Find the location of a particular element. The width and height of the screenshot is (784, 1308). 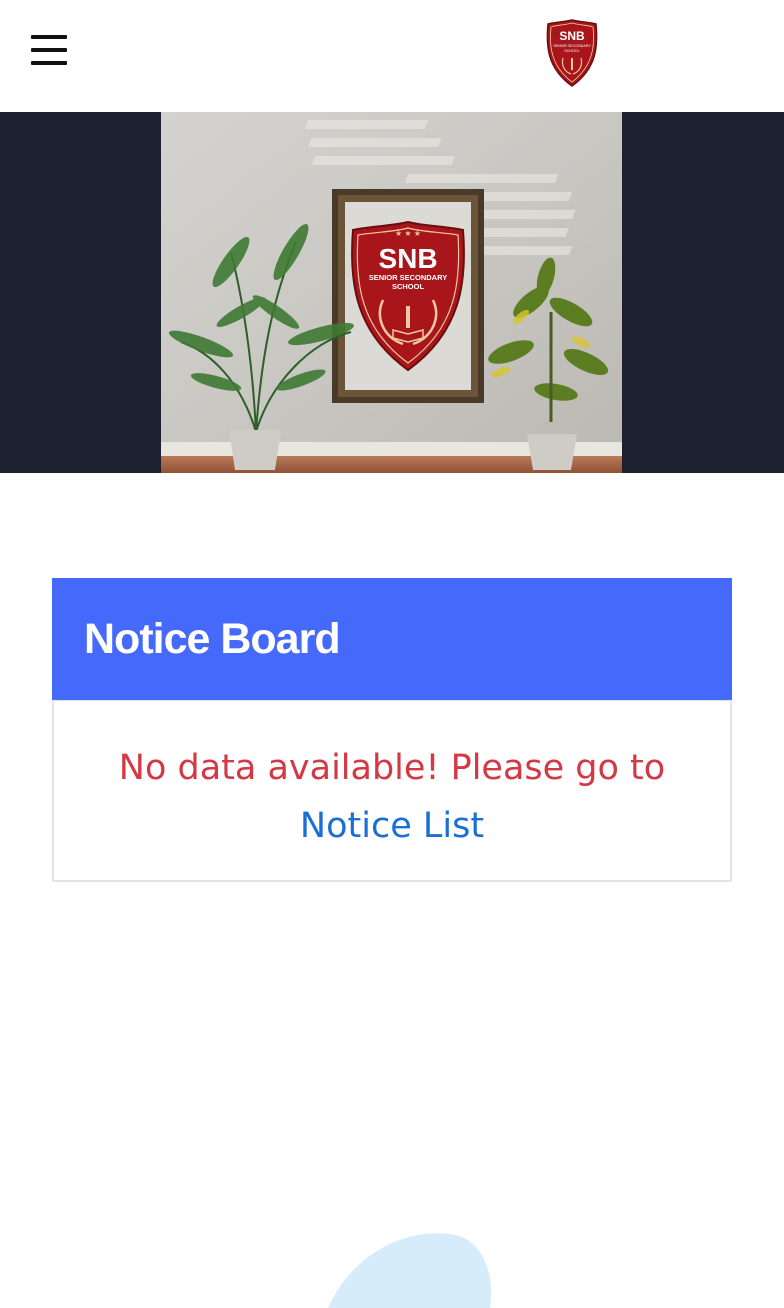

hero-badge-line2: SCHOOL is located at coordinates (408, 286).